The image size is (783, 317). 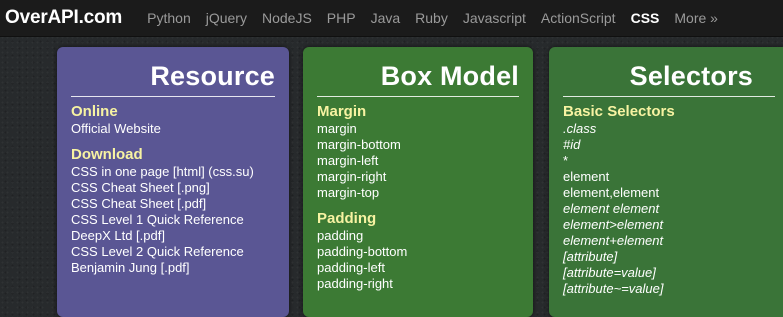 I want to click on nav-link-more: More », so click(x=696, y=18).